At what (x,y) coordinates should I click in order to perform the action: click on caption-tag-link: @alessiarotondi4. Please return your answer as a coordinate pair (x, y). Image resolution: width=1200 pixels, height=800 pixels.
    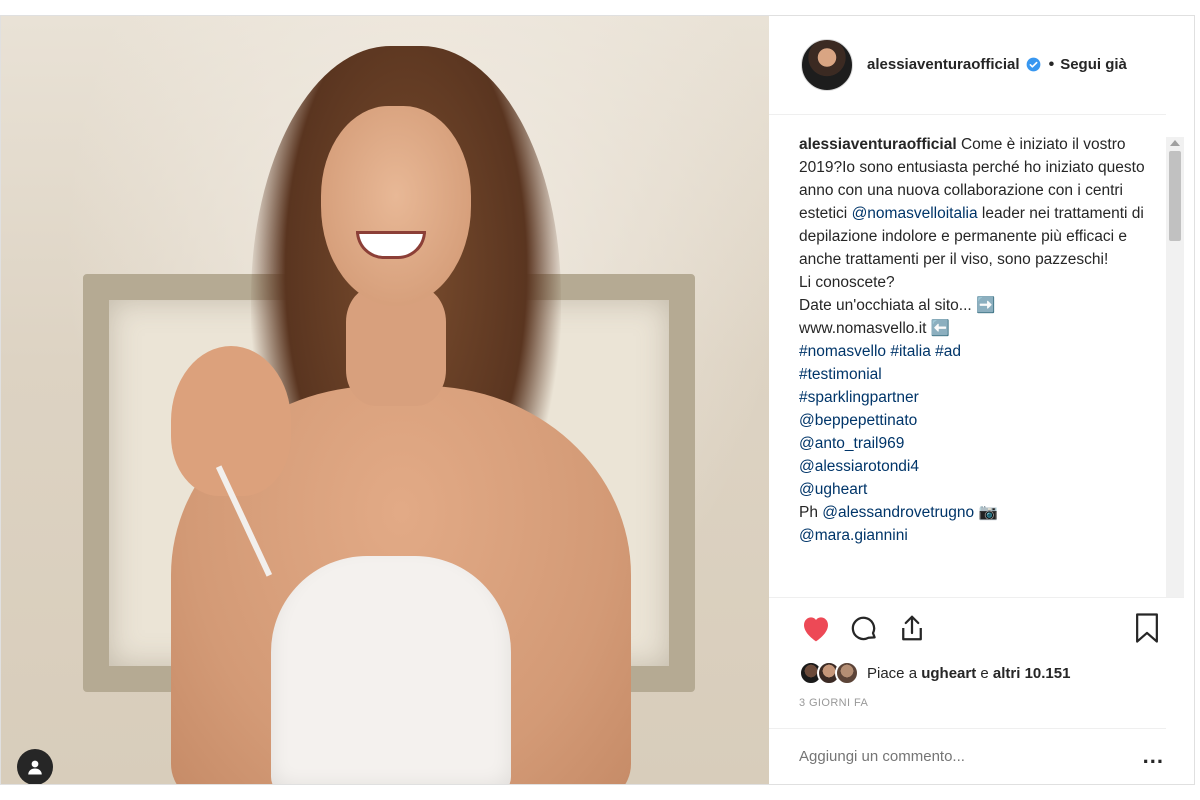
    Looking at the image, I should click on (859, 466).